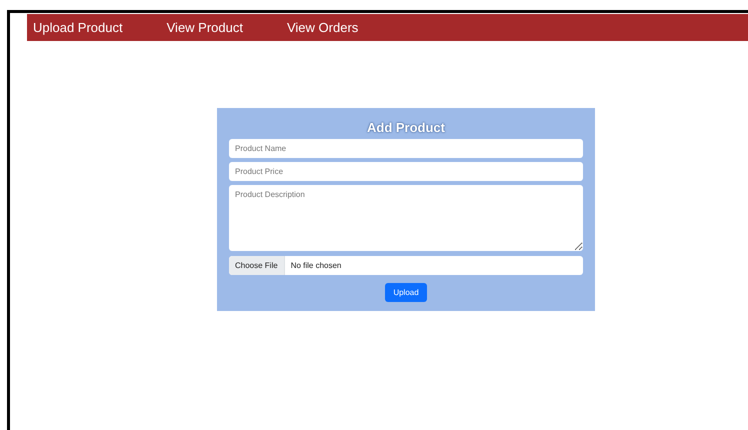 The height and width of the screenshot is (430, 748). I want to click on text-field: Product Price, so click(406, 171).